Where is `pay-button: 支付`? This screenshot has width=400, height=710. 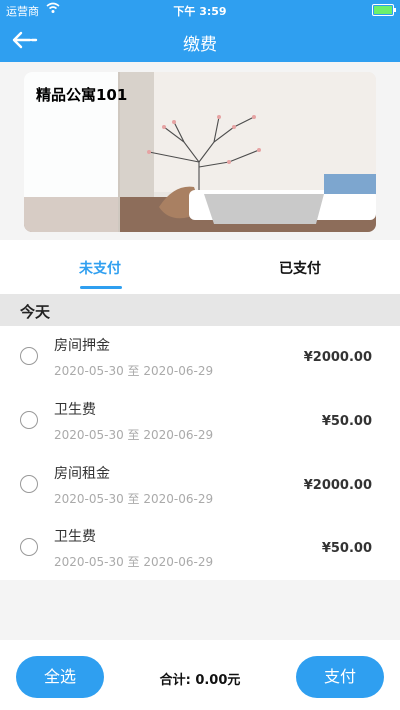 pay-button: 支付 is located at coordinates (340, 677).